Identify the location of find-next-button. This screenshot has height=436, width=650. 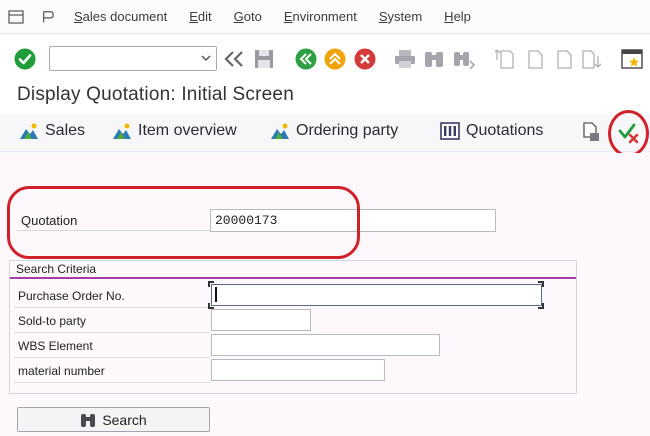
(464, 59).